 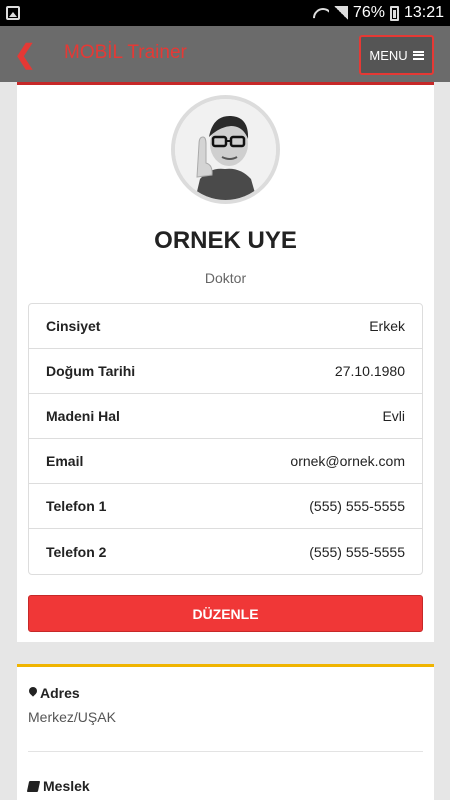 I want to click on info-row-birthdate: Doğum Tarihi 27.10.1980, so click(x=225, y=371).